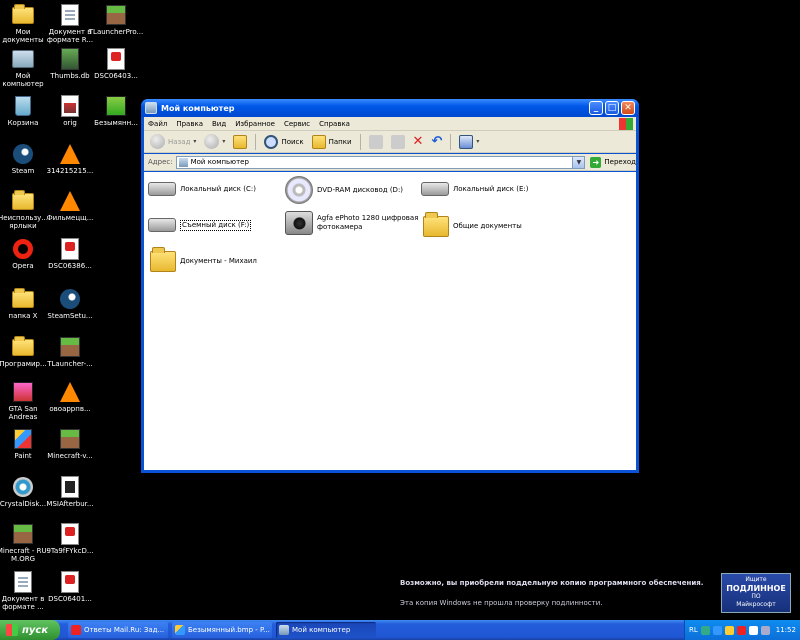 This screenshot has width=800, height=640. What do you see at coordinates (173, 142) in the screenshot?
I see `back-button: Назад ▾` at bounding box center [173, 142].